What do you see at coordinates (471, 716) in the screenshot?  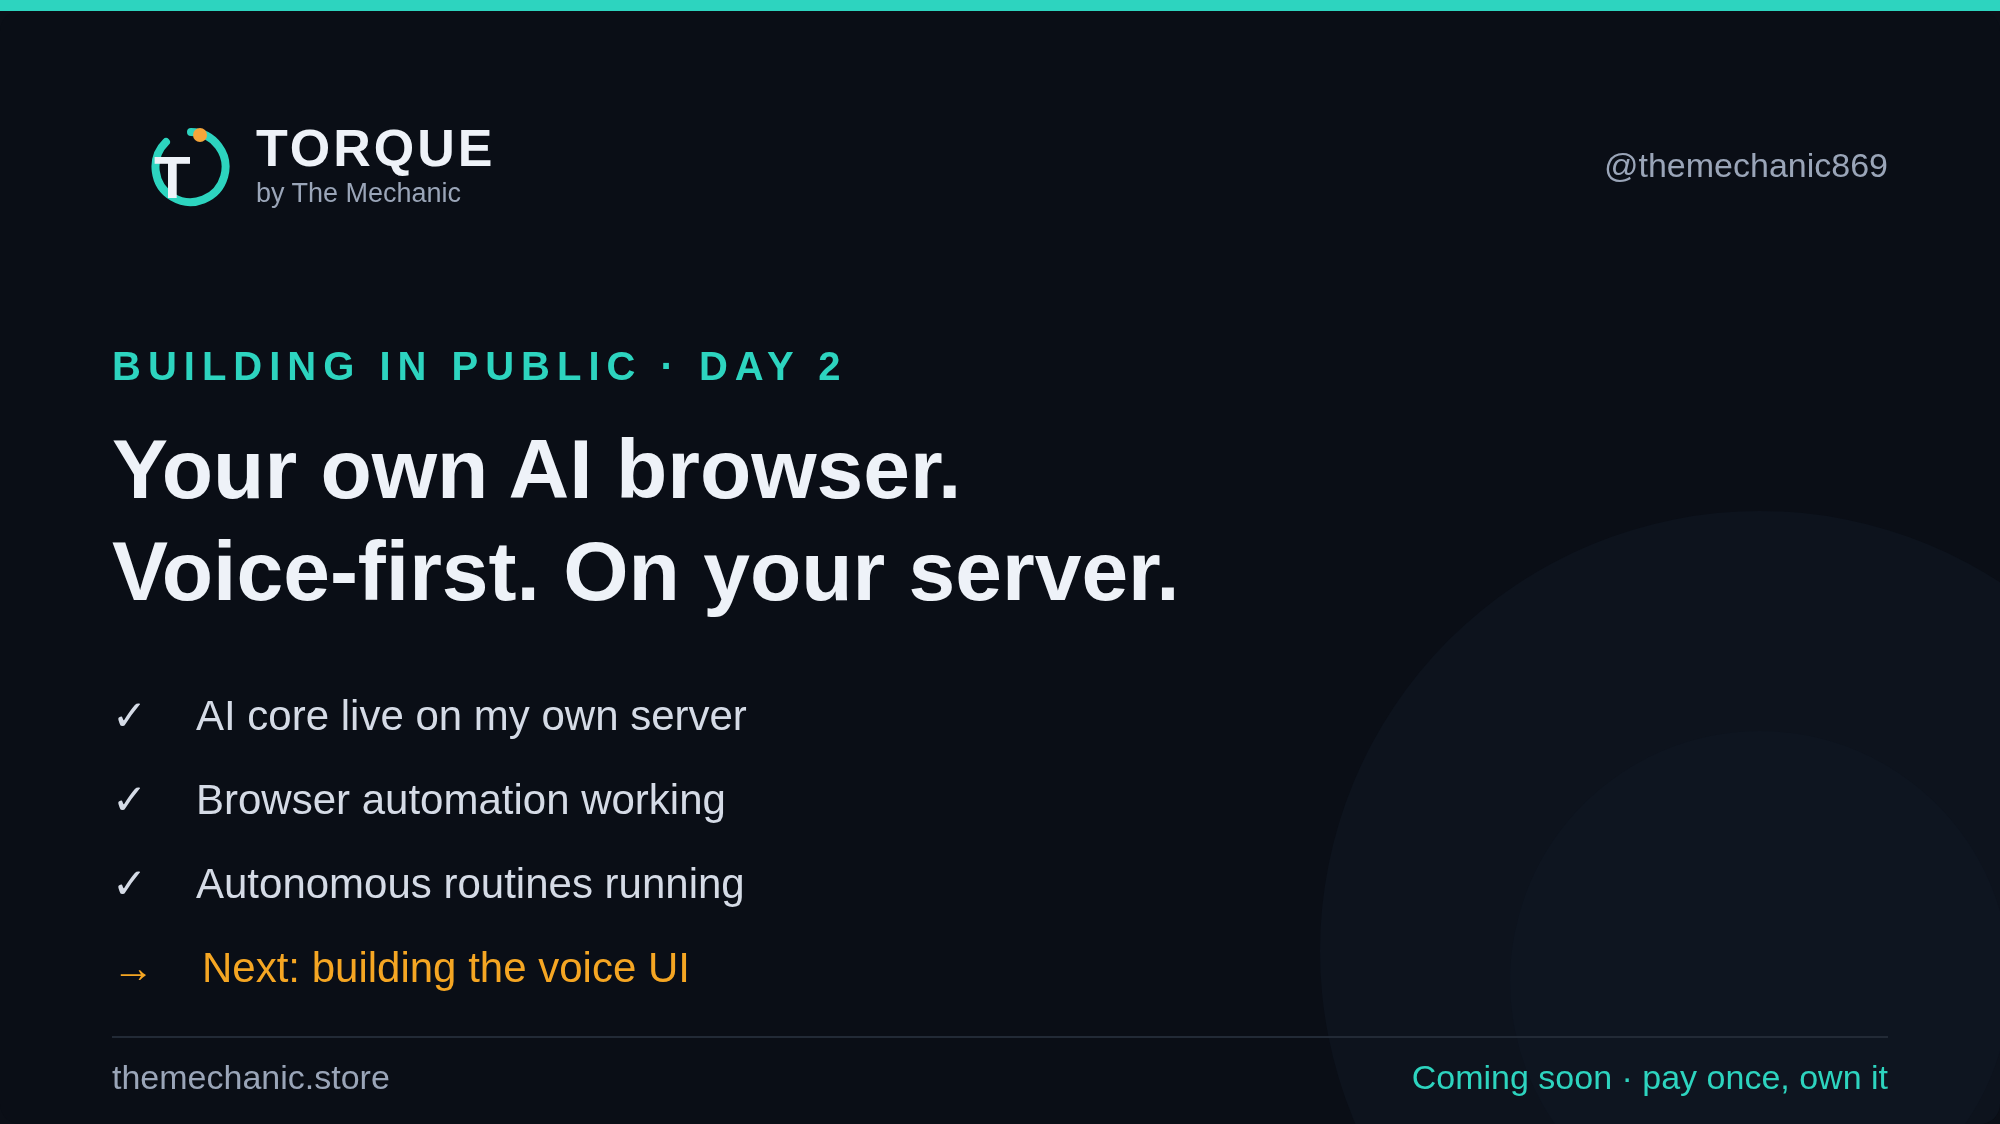 I see `progress-item-text: AI core live on my own server` at bounding box center [471, 716].